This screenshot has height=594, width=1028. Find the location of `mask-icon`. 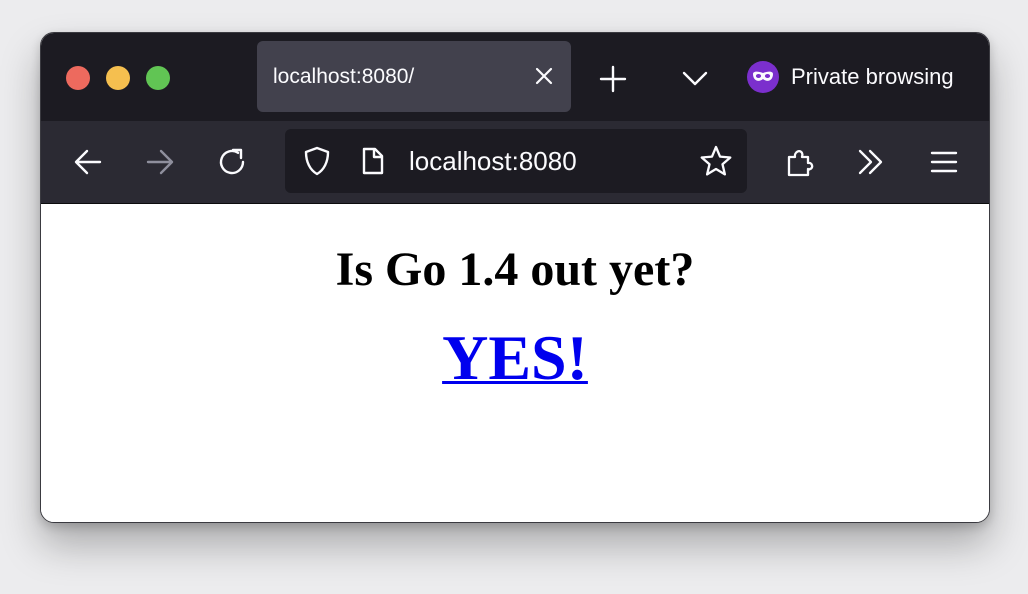

mask-icon is located at coordinates (763, 77).